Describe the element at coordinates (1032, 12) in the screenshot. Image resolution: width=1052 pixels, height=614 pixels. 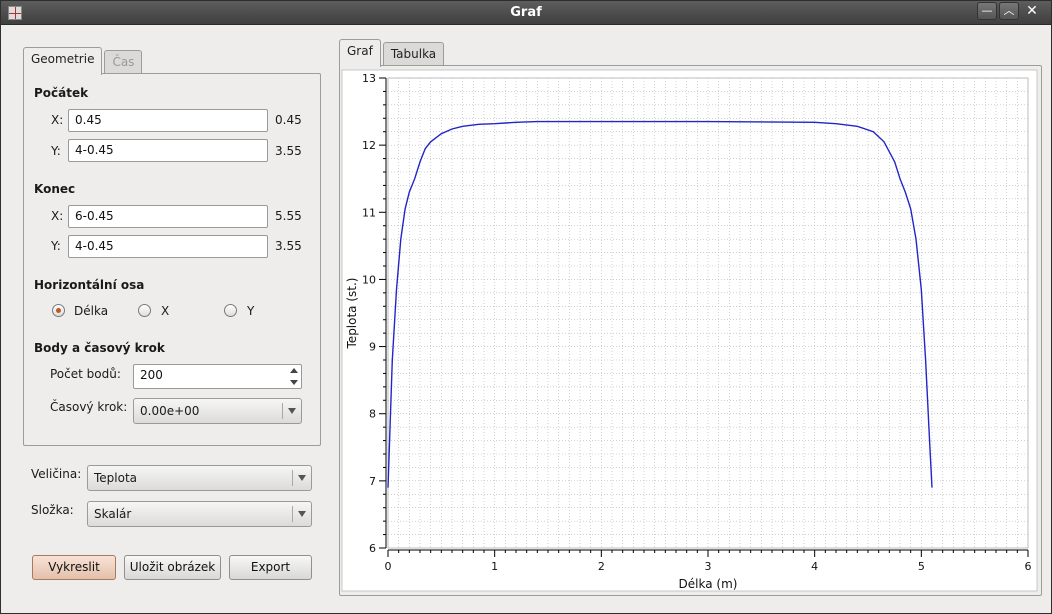
I see `close-icon: ✕` at that location.